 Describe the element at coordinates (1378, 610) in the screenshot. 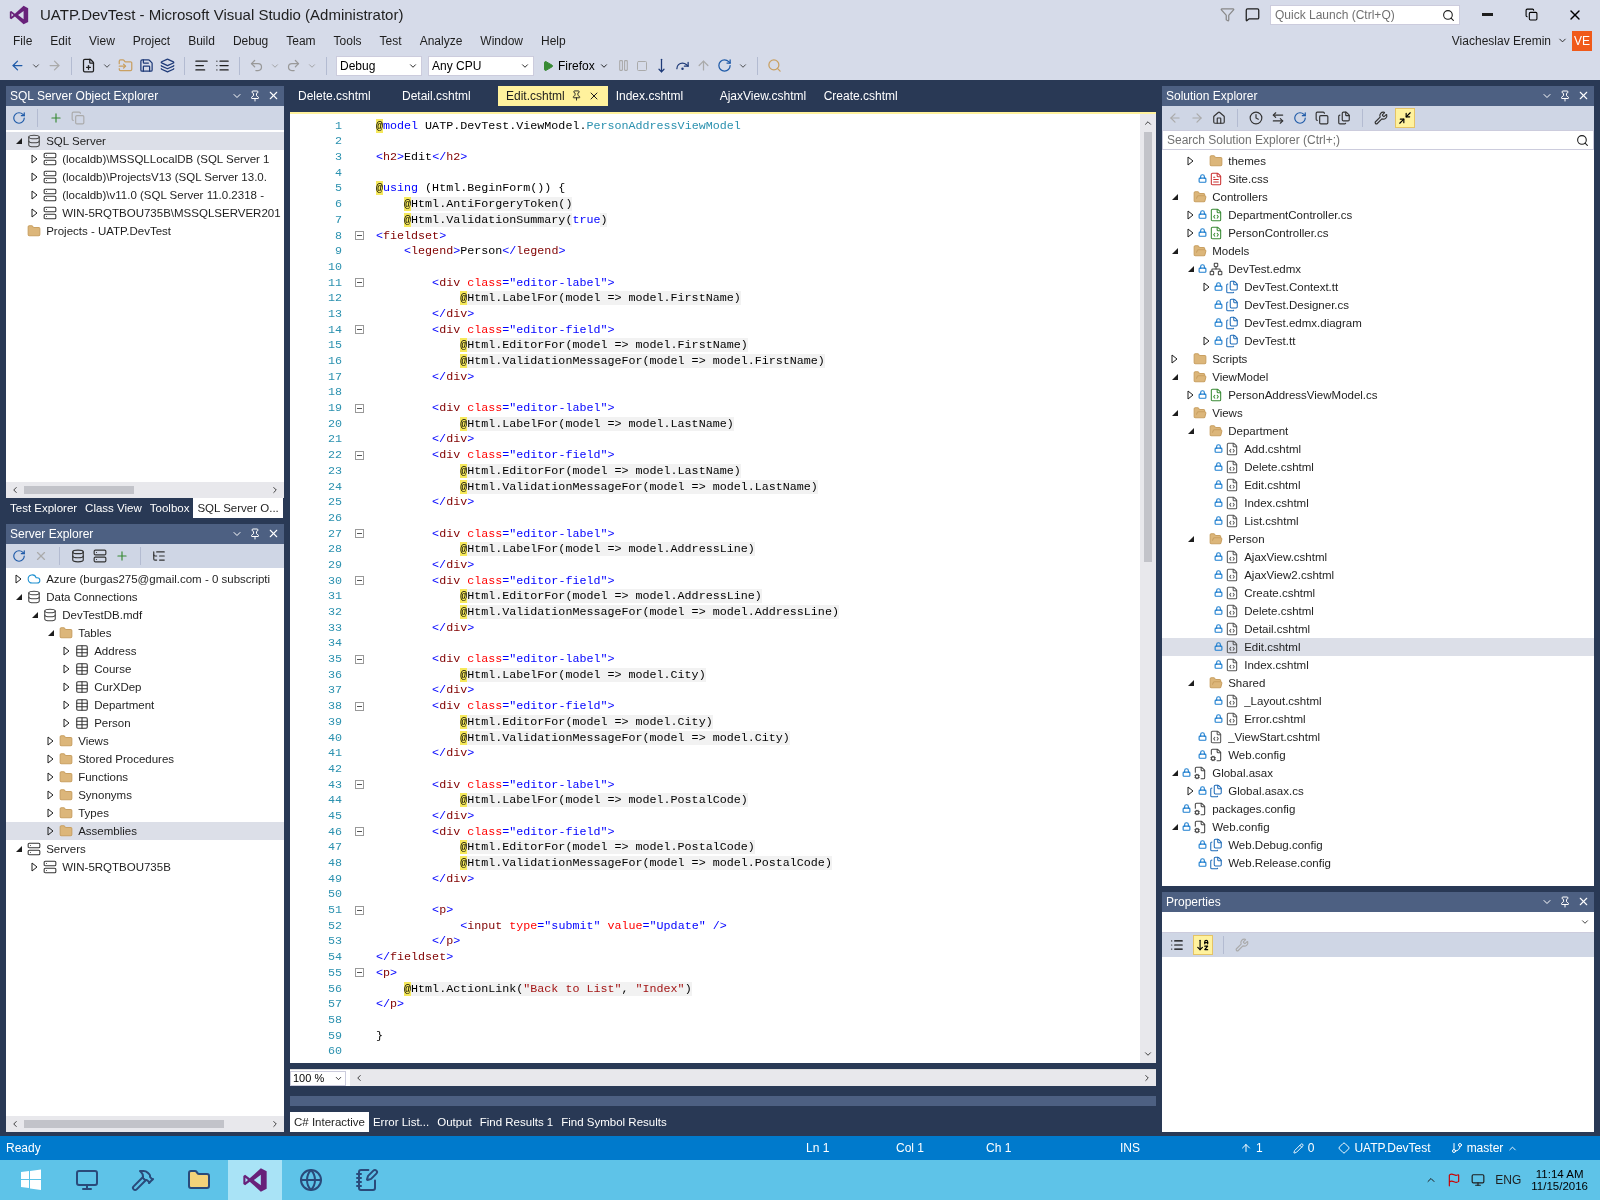

I see `tree-item: Delete.cshtml` at that location.